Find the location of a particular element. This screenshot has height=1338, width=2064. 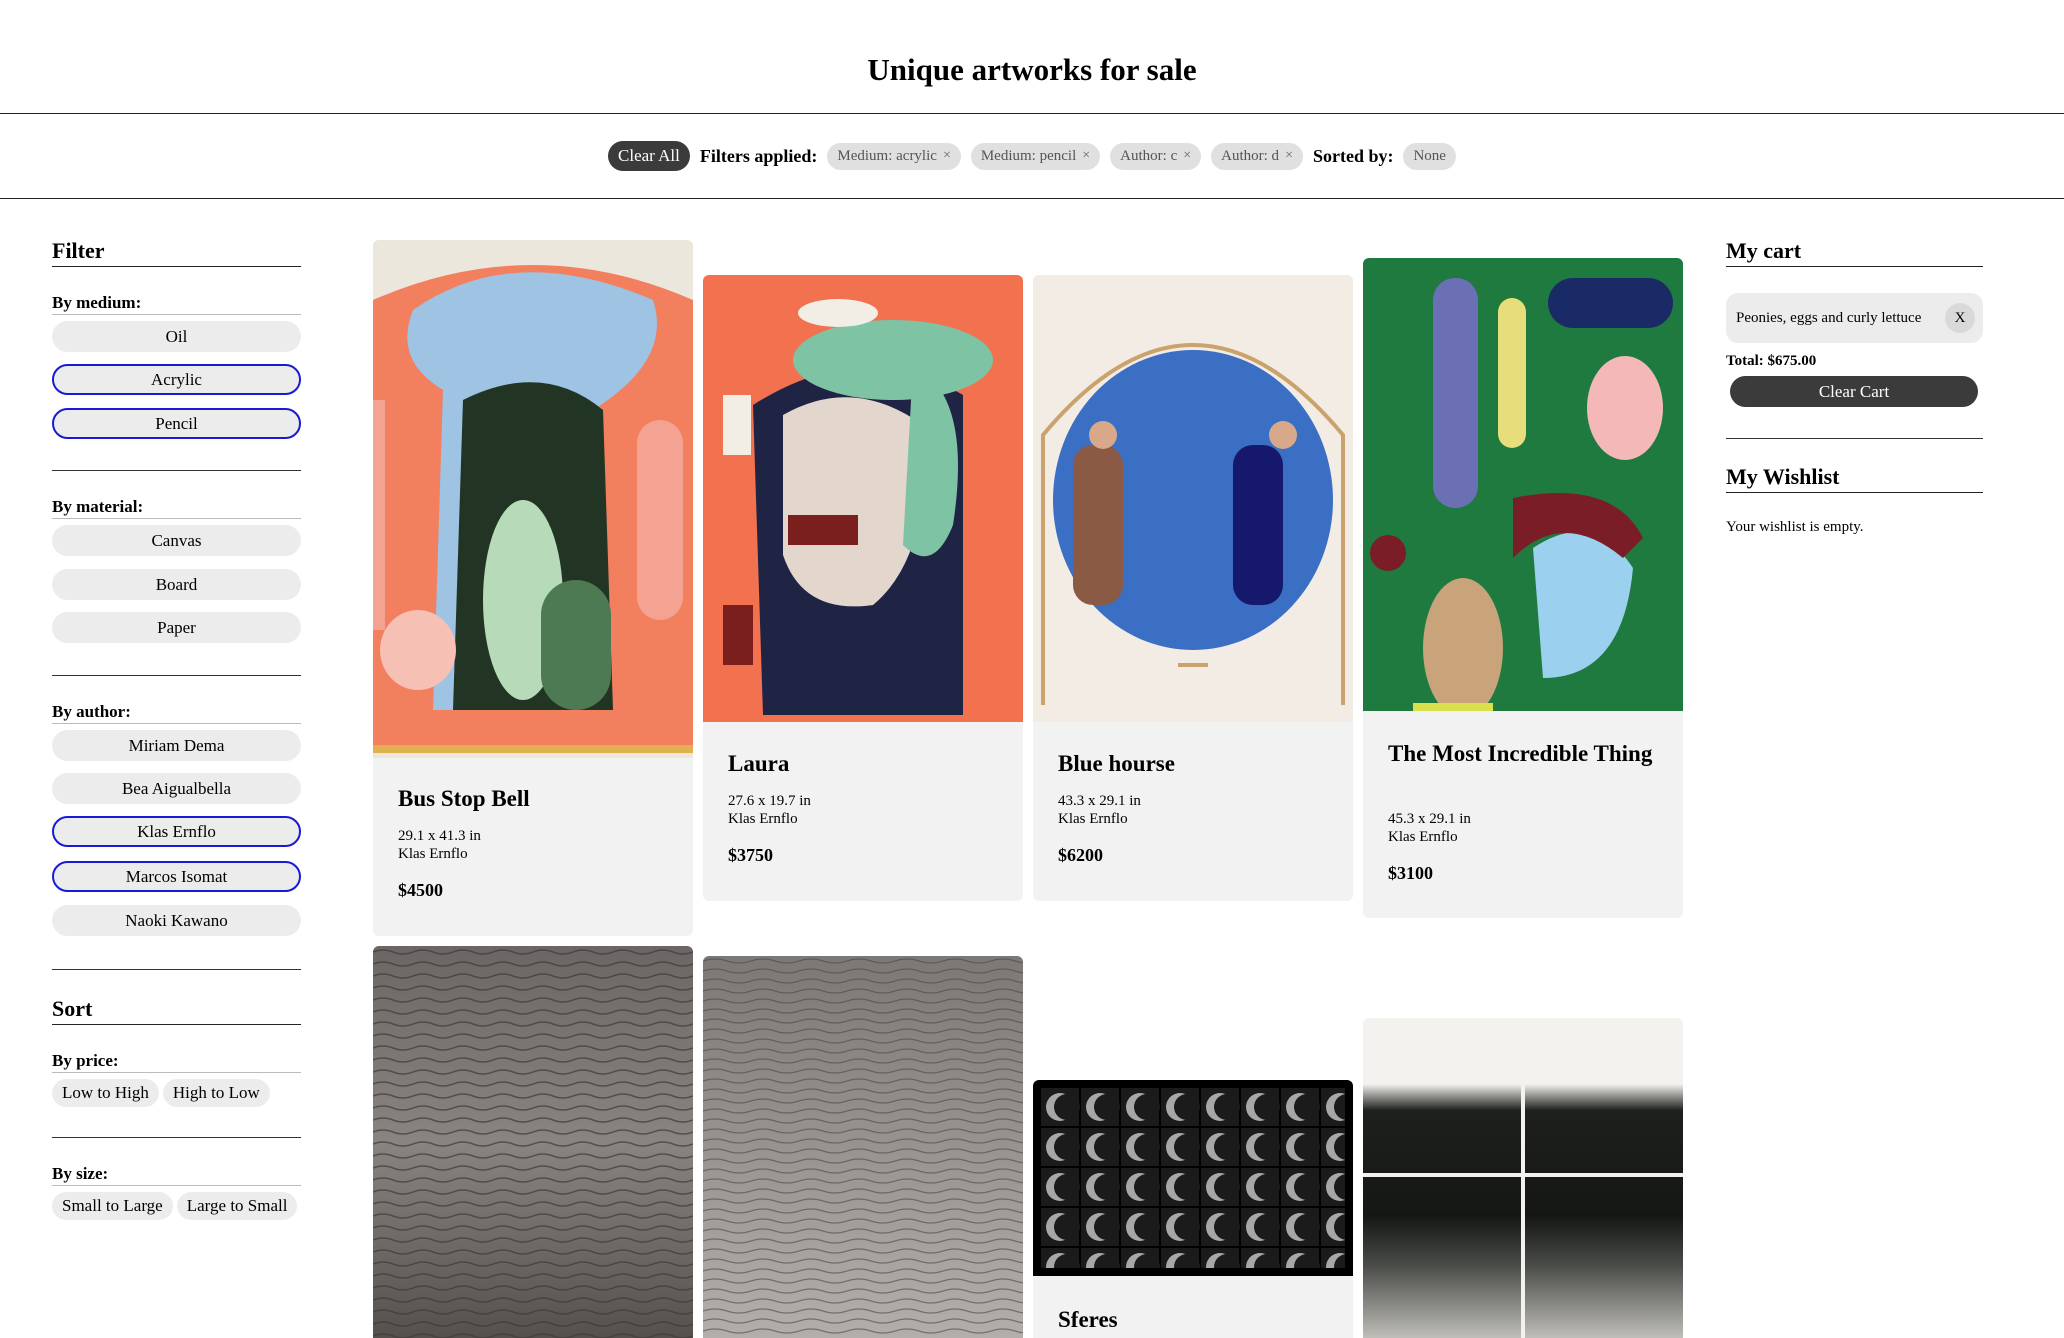

filter-heading: Filter is located at coordinates (176, 252).